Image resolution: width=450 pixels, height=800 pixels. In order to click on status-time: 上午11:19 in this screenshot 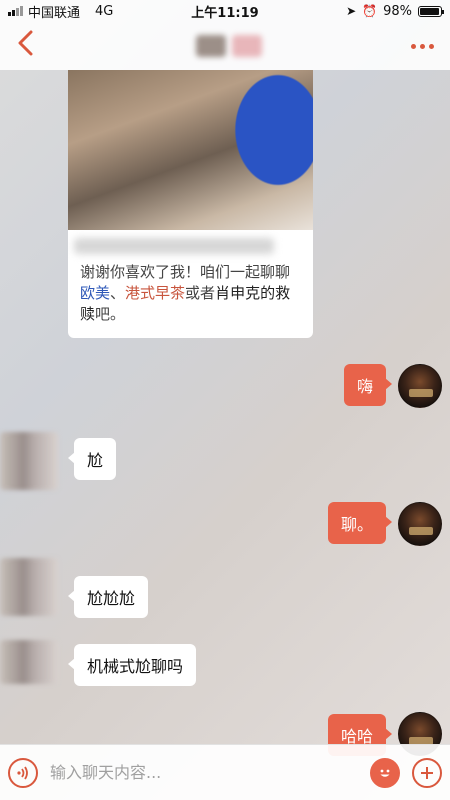, I will do `click(225, 13)`.